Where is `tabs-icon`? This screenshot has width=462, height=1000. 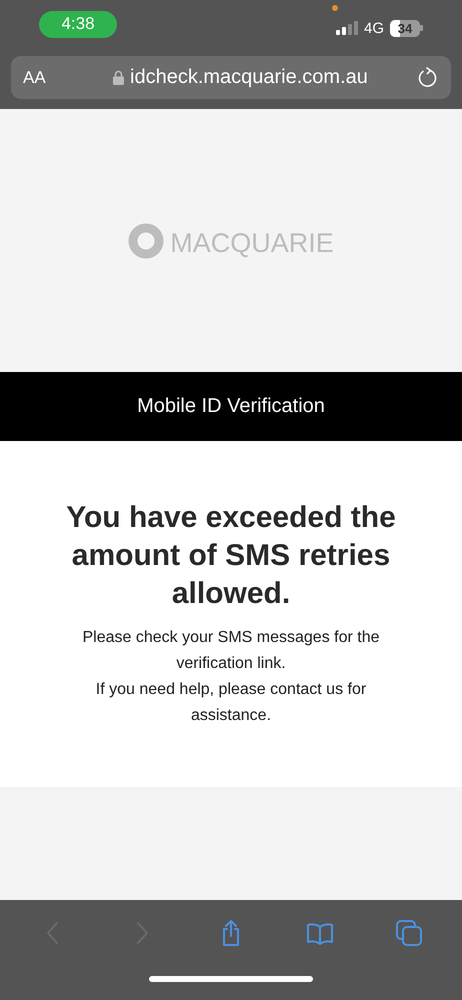
tabs-icon is located at coordinates (409, 933).